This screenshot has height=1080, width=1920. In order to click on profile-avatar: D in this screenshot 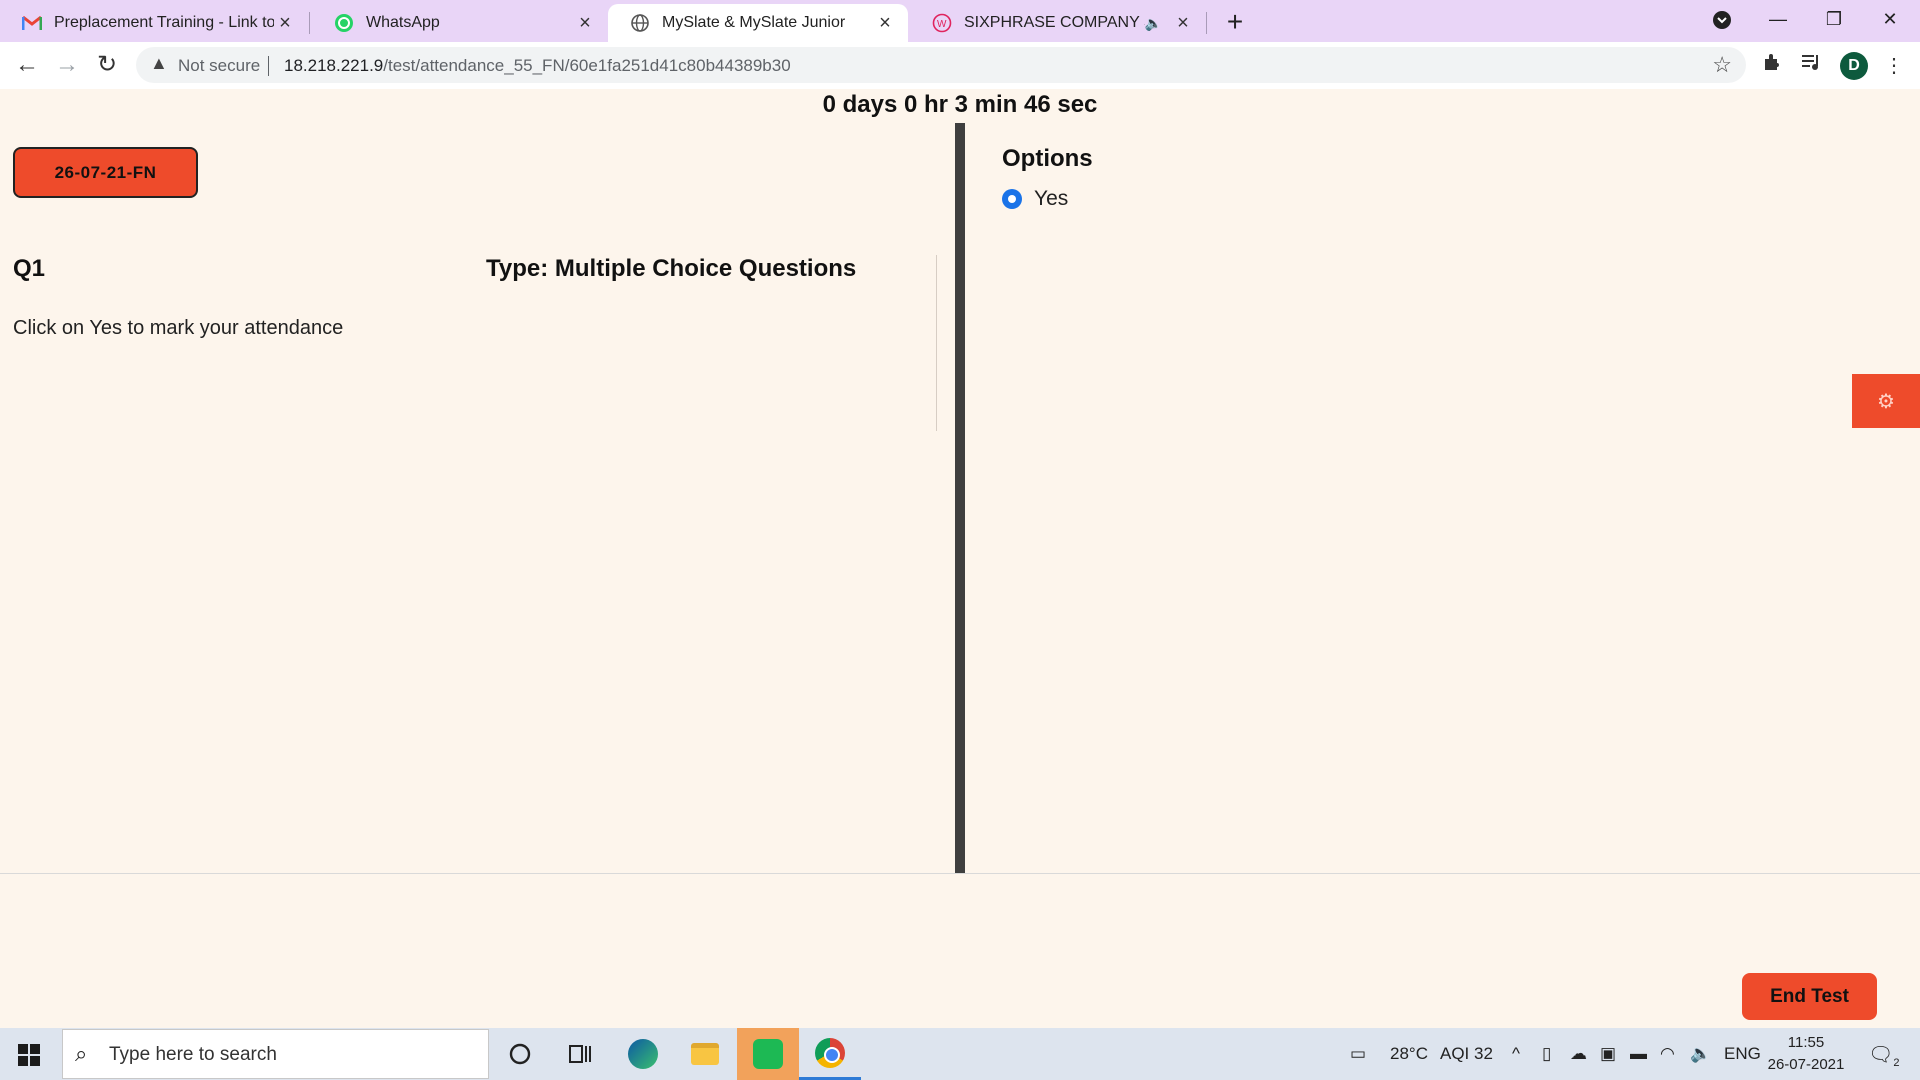, I will do `click(1854, 66)`.